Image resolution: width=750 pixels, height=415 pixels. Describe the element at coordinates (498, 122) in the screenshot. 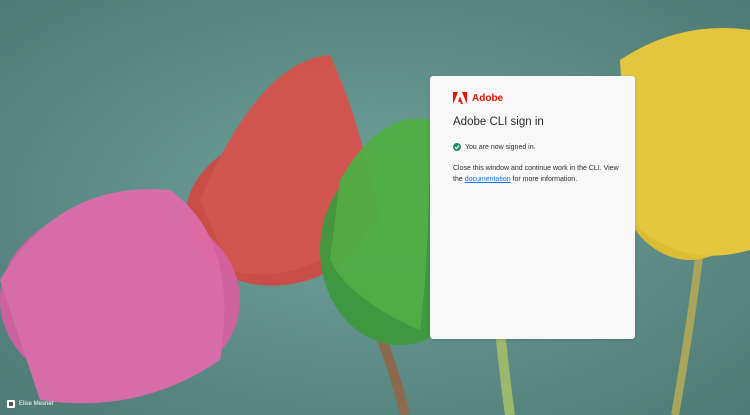

I see `page-title: Adobe CLI sign in` at that location.